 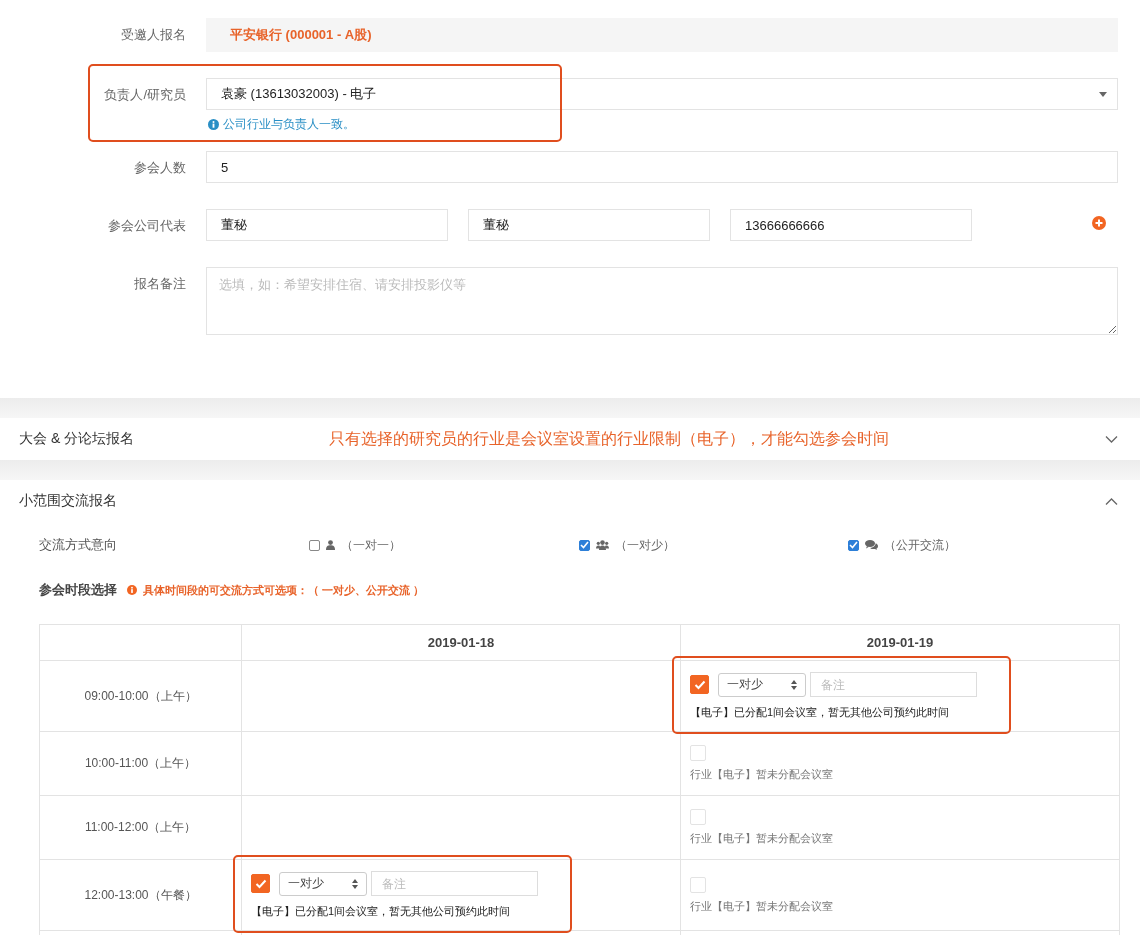 What do you see at coordinates (662, 301) in the screenshot?
I see `remarks-field: 选填，如：希望安排住宿、请安排投影仪等` at bounding box center [662, 301].